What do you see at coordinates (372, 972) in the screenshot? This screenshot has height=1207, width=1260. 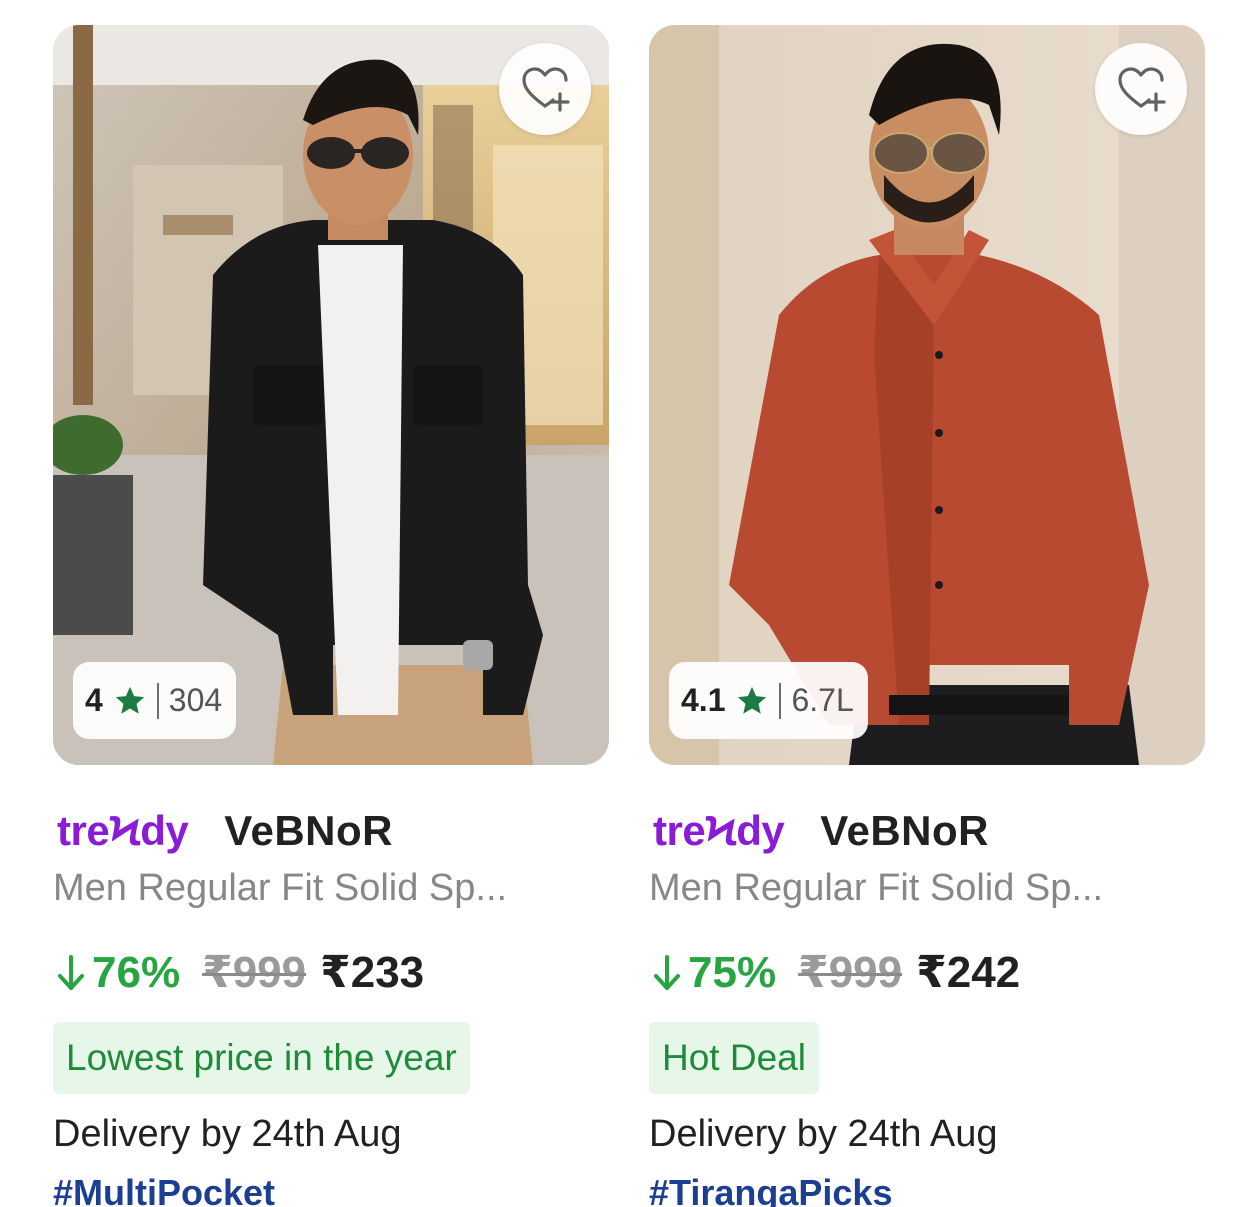 I see `selling-price: ₹233` at bounding box center [372, 972].